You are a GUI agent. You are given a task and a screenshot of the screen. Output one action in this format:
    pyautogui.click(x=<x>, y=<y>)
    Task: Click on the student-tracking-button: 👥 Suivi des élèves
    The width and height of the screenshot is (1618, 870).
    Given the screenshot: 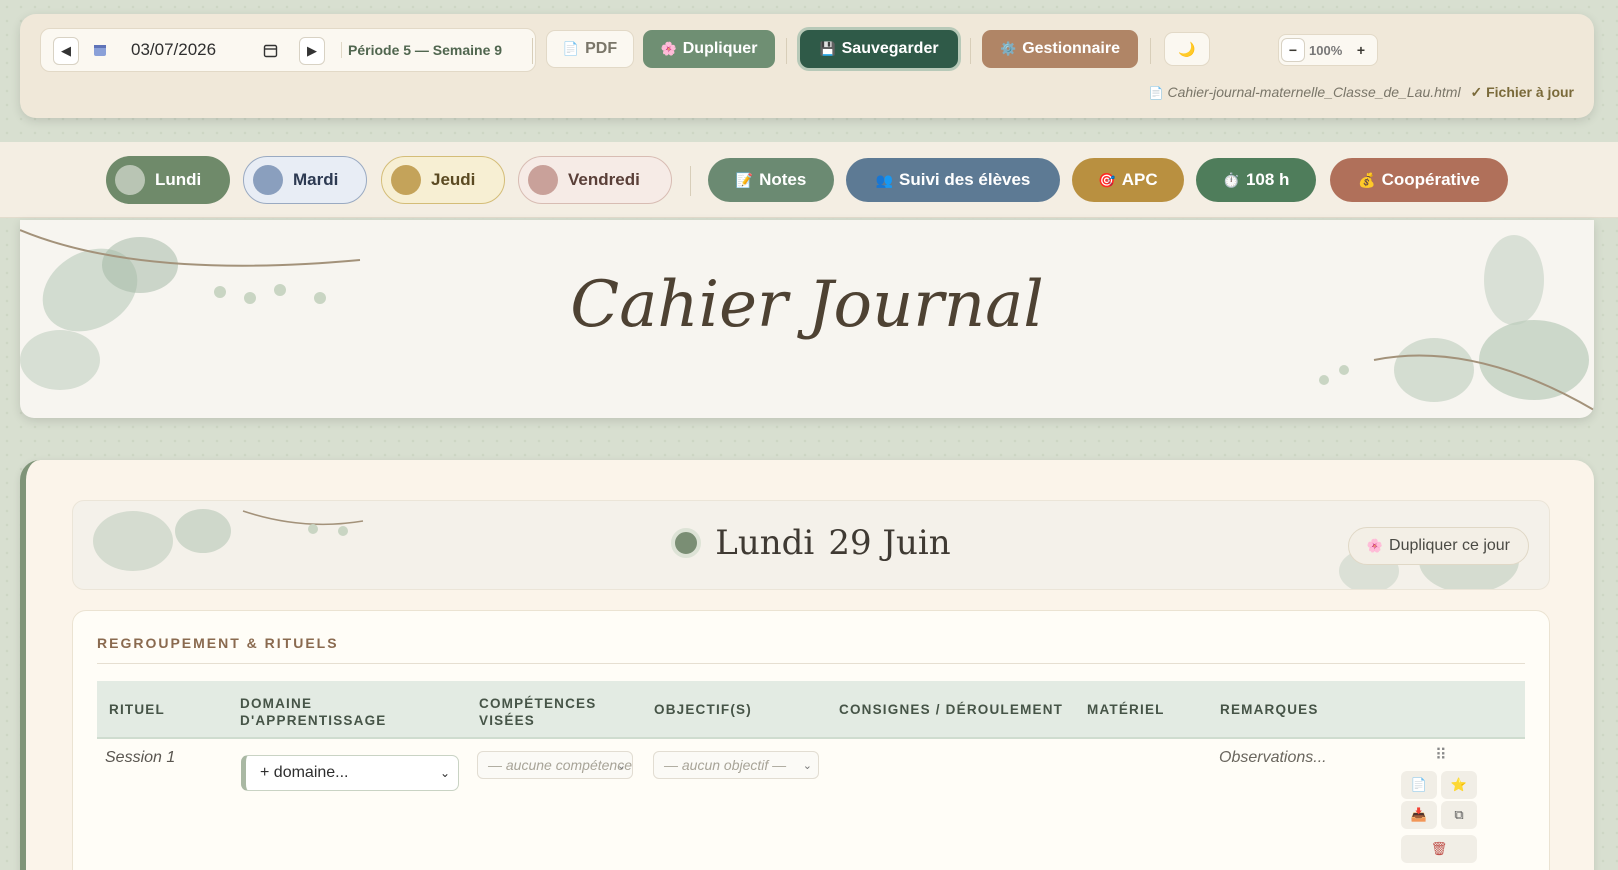 What is the action you would take?
    pyautogui.click(x=953, y=180)
    